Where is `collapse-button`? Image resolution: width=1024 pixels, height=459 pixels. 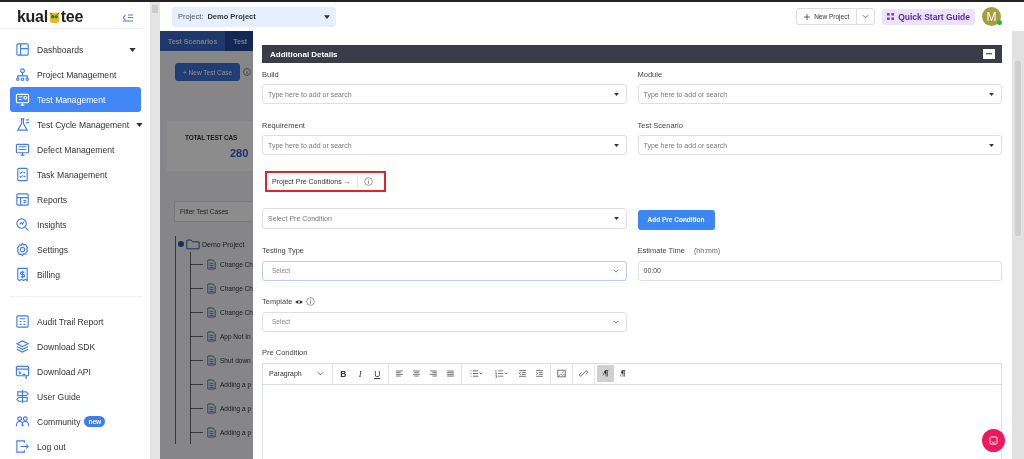
collapse-button is located at coordinates (989, 54).